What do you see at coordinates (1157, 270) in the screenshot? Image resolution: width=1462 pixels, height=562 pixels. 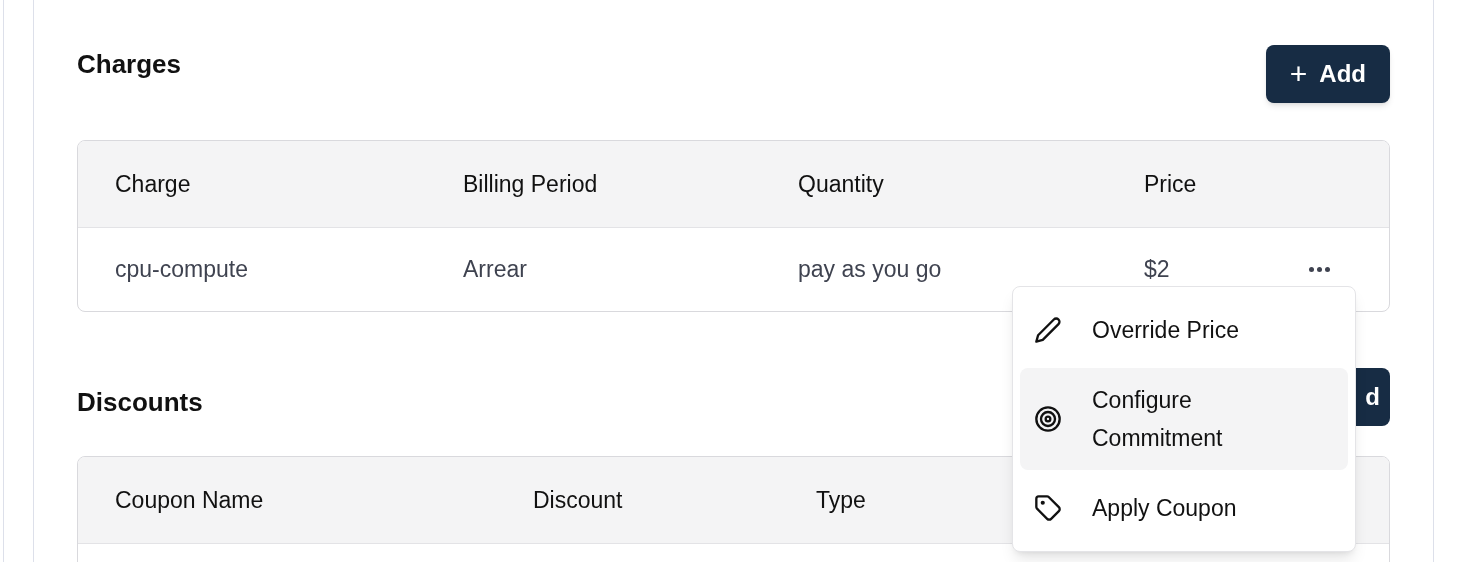 I see `table-cell-text: $2` at bounding box center [1157, 270].